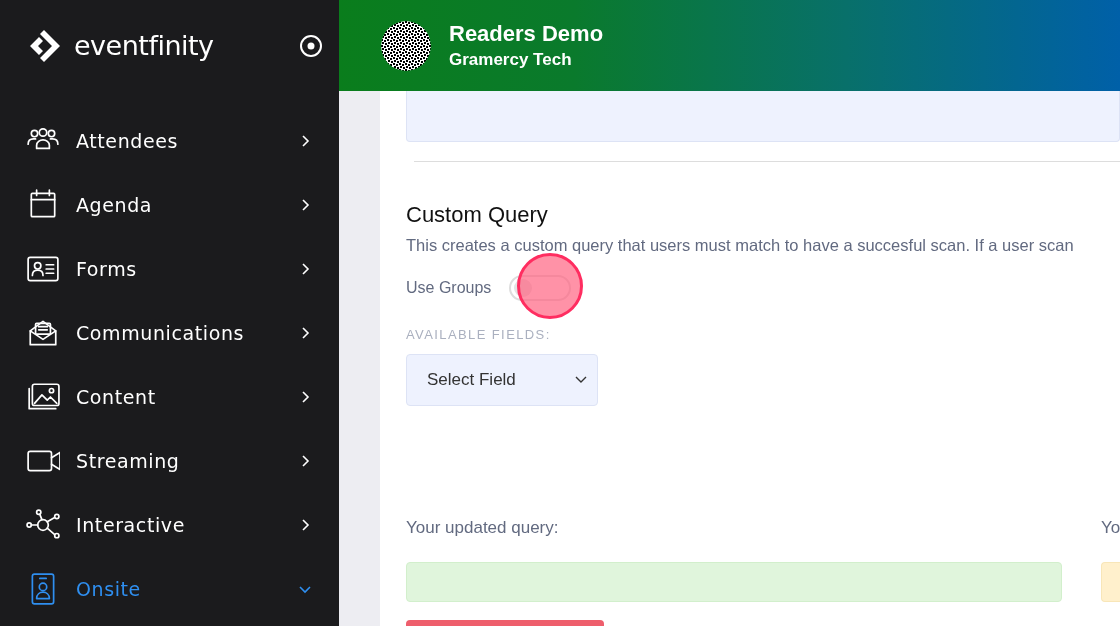  I want to click on select-dropdown: Select Field, so click(502, 380).